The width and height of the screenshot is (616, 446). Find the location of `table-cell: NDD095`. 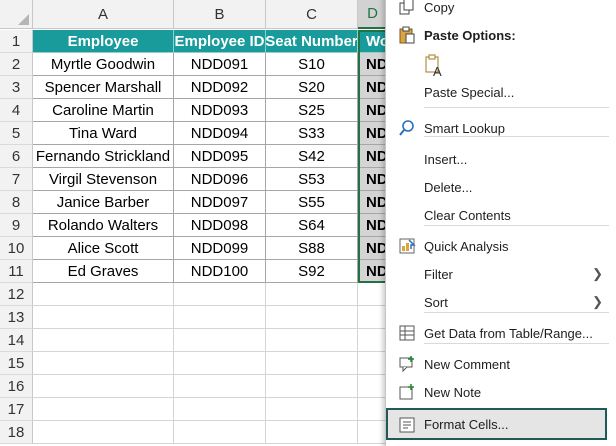

table-cell: NDD095 is located at coordinates (220, 156).